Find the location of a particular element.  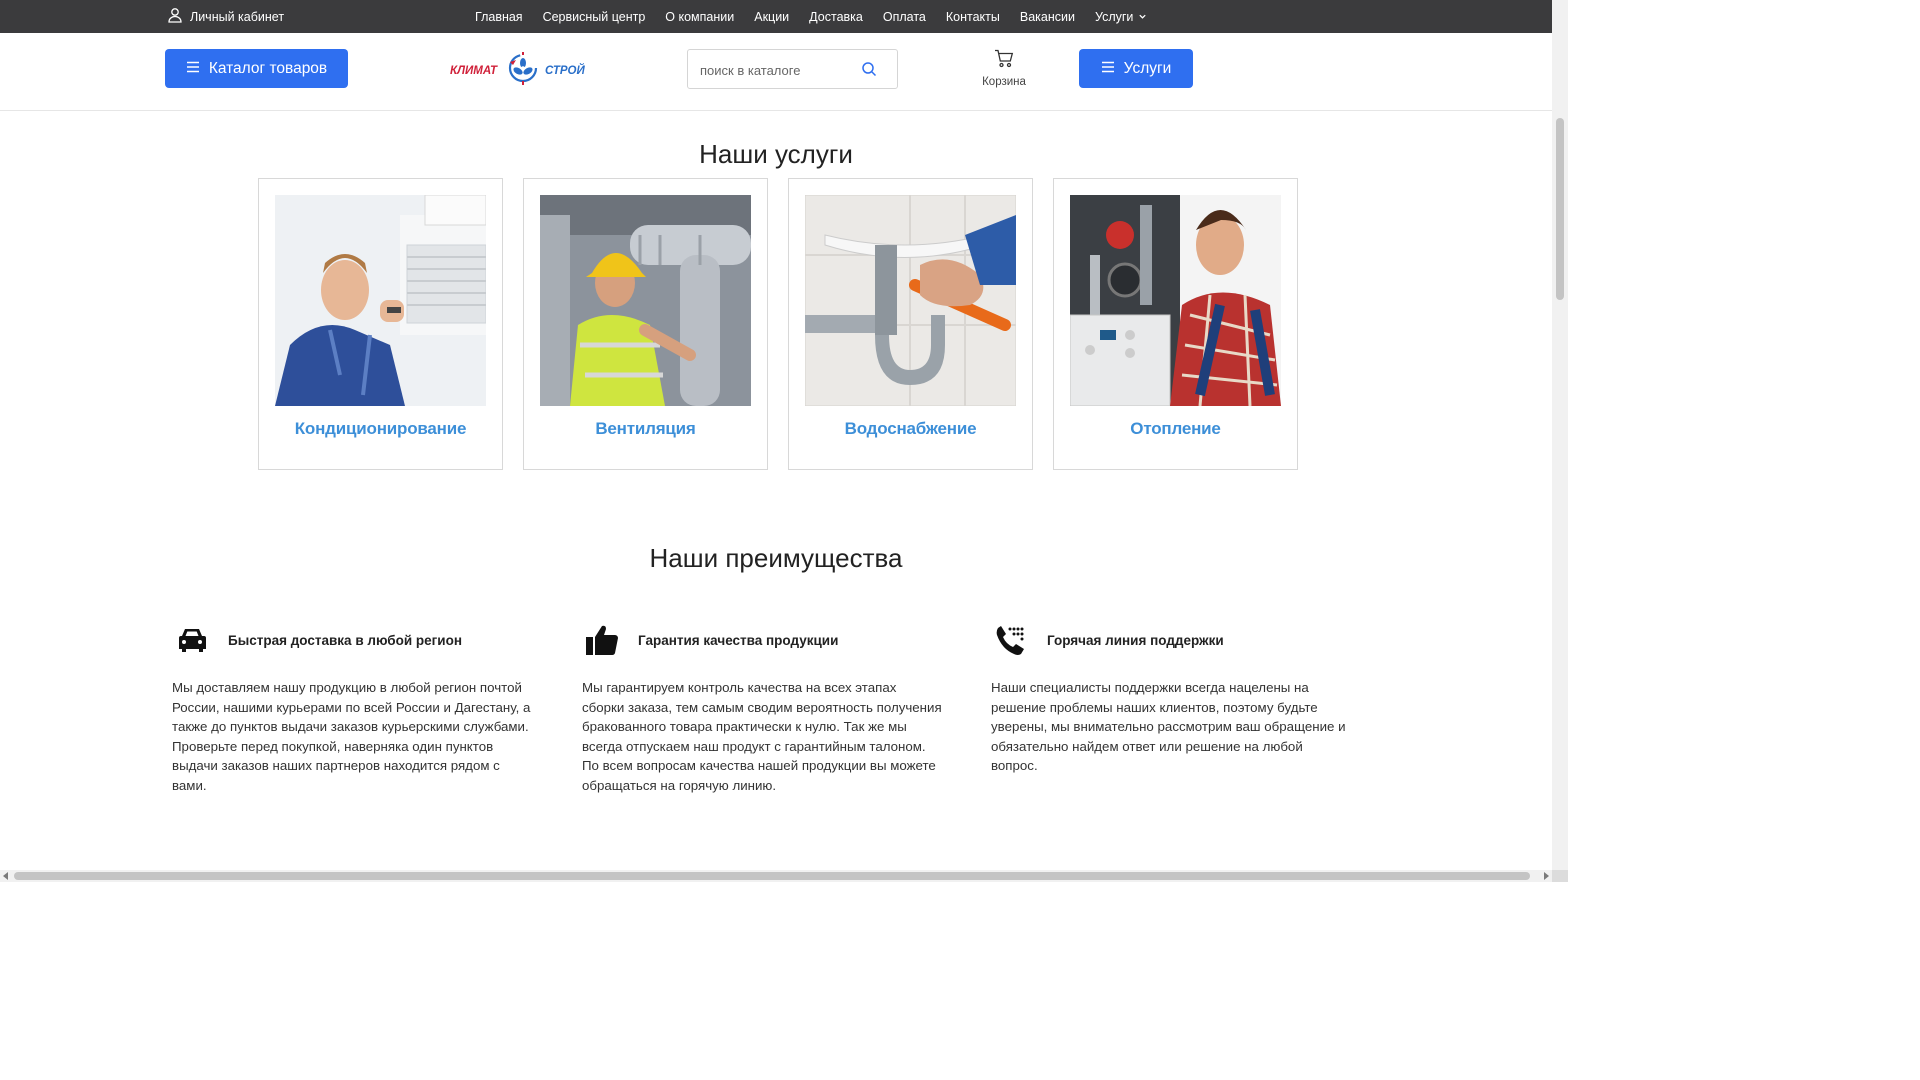

search-icon is located at coordinates (869, 69).